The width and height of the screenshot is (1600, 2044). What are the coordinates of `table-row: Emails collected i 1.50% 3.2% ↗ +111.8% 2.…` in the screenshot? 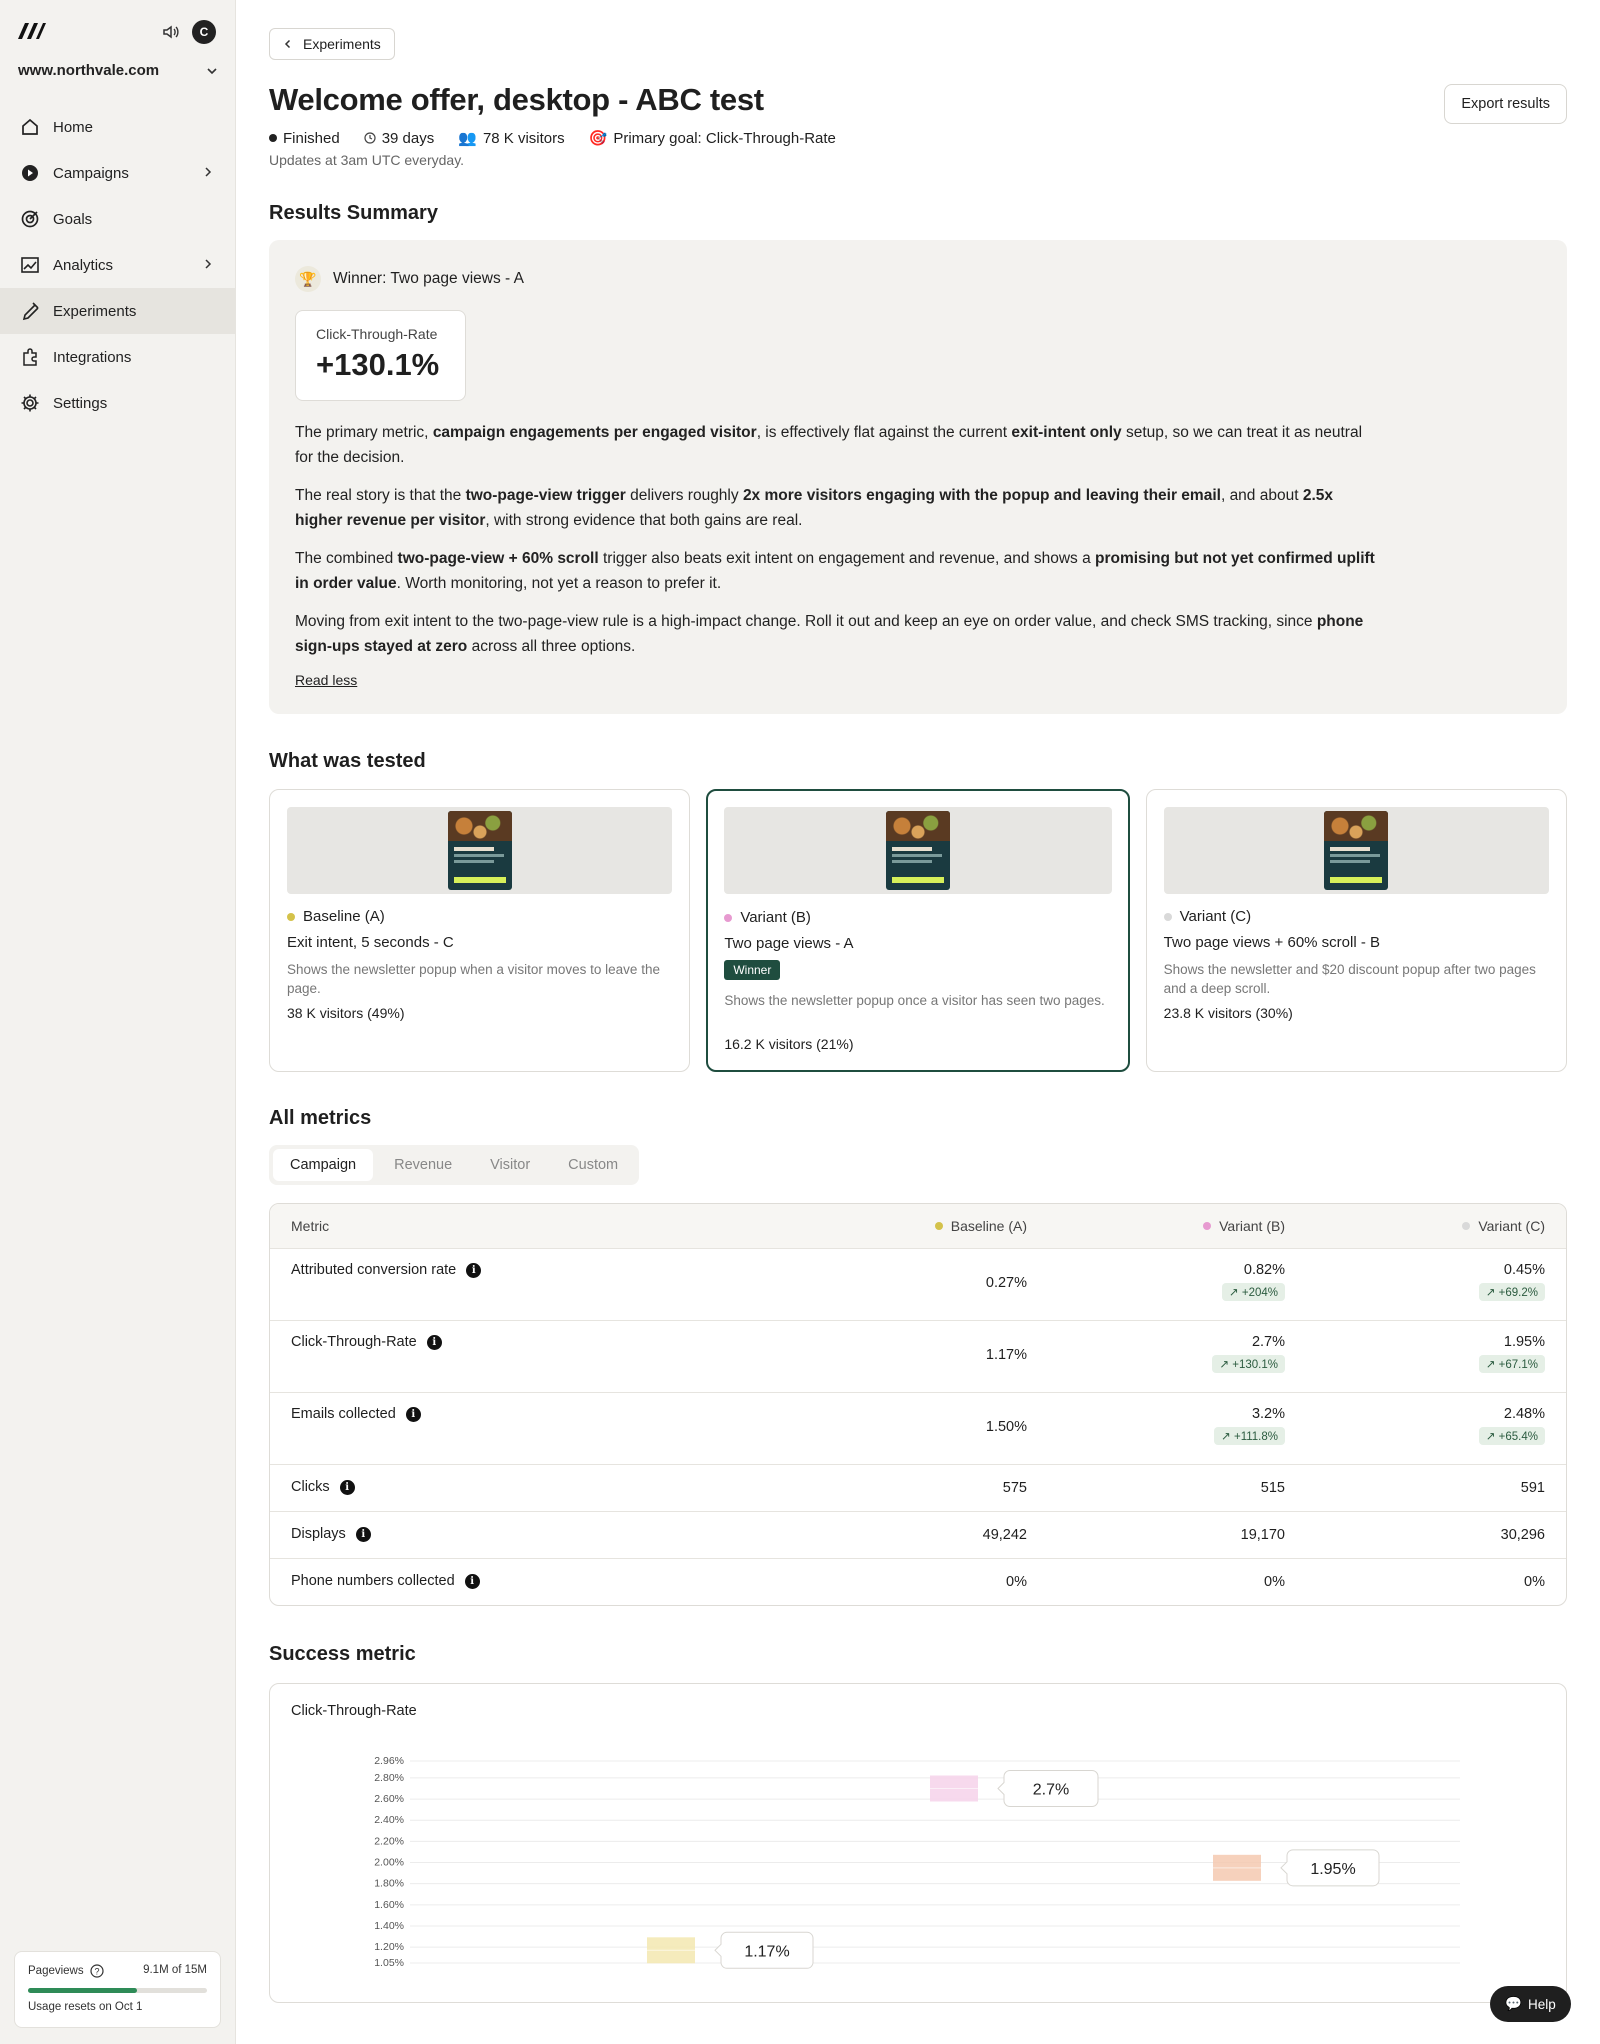 It's located at (918, 1429).